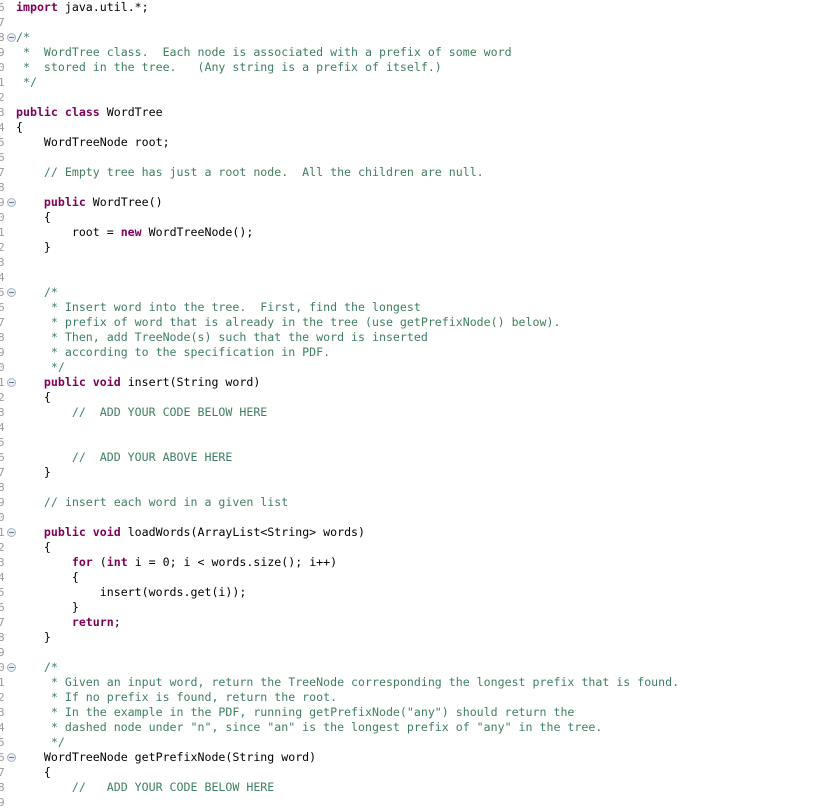 The width and height of the screenshot is (840, 810). What do you see at coordinates (420, 457) in the screenshot?
I see `code-line: 6 // ADD YOUR ABOVE HERE` at bounding box center [420, 457].